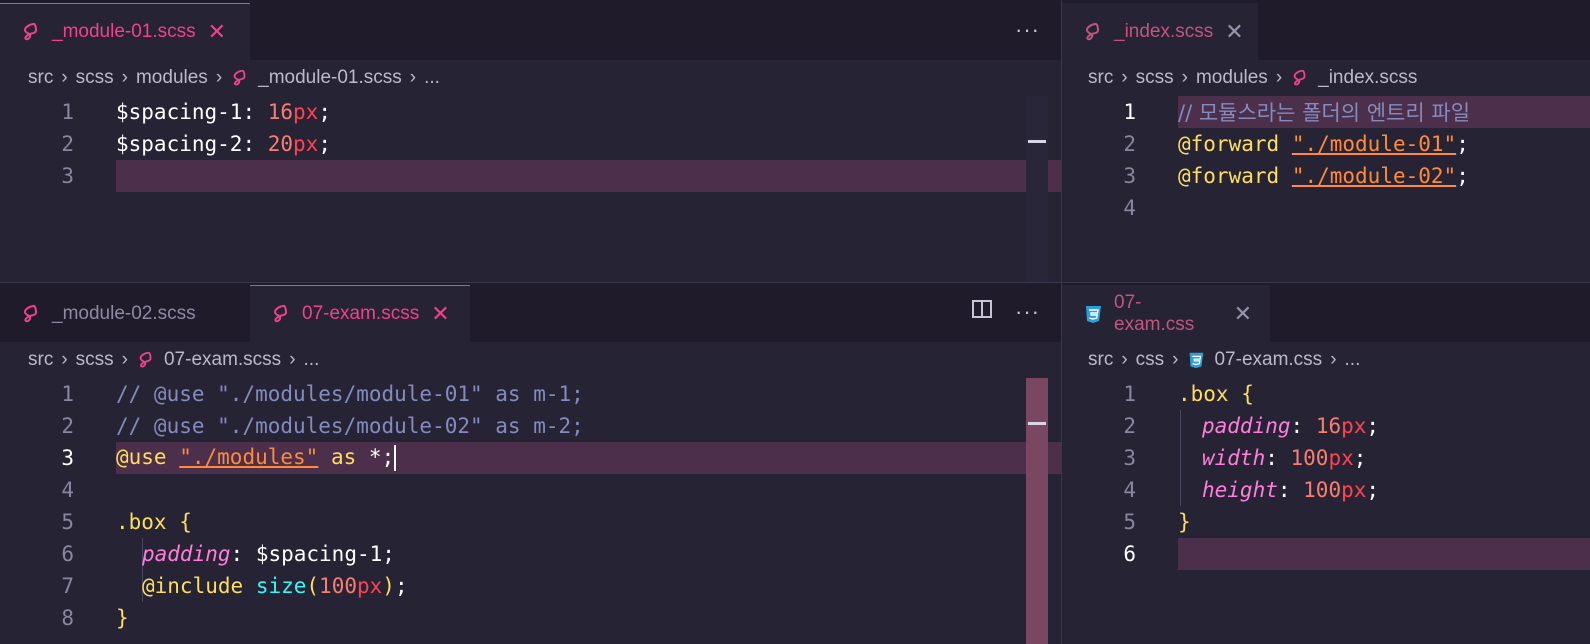  Describe the element at coordinates (1326, 30) in the screenshot. I see `tab-bar: _index.scss ✕` at that location.